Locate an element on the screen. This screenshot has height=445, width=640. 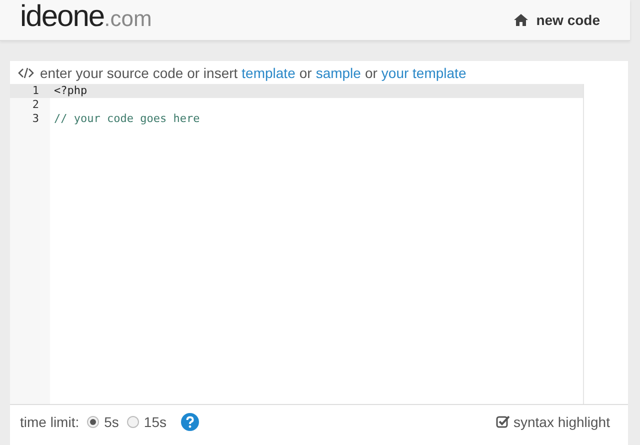
time-limit-radio: 5s is located at coordinates (103, 422).